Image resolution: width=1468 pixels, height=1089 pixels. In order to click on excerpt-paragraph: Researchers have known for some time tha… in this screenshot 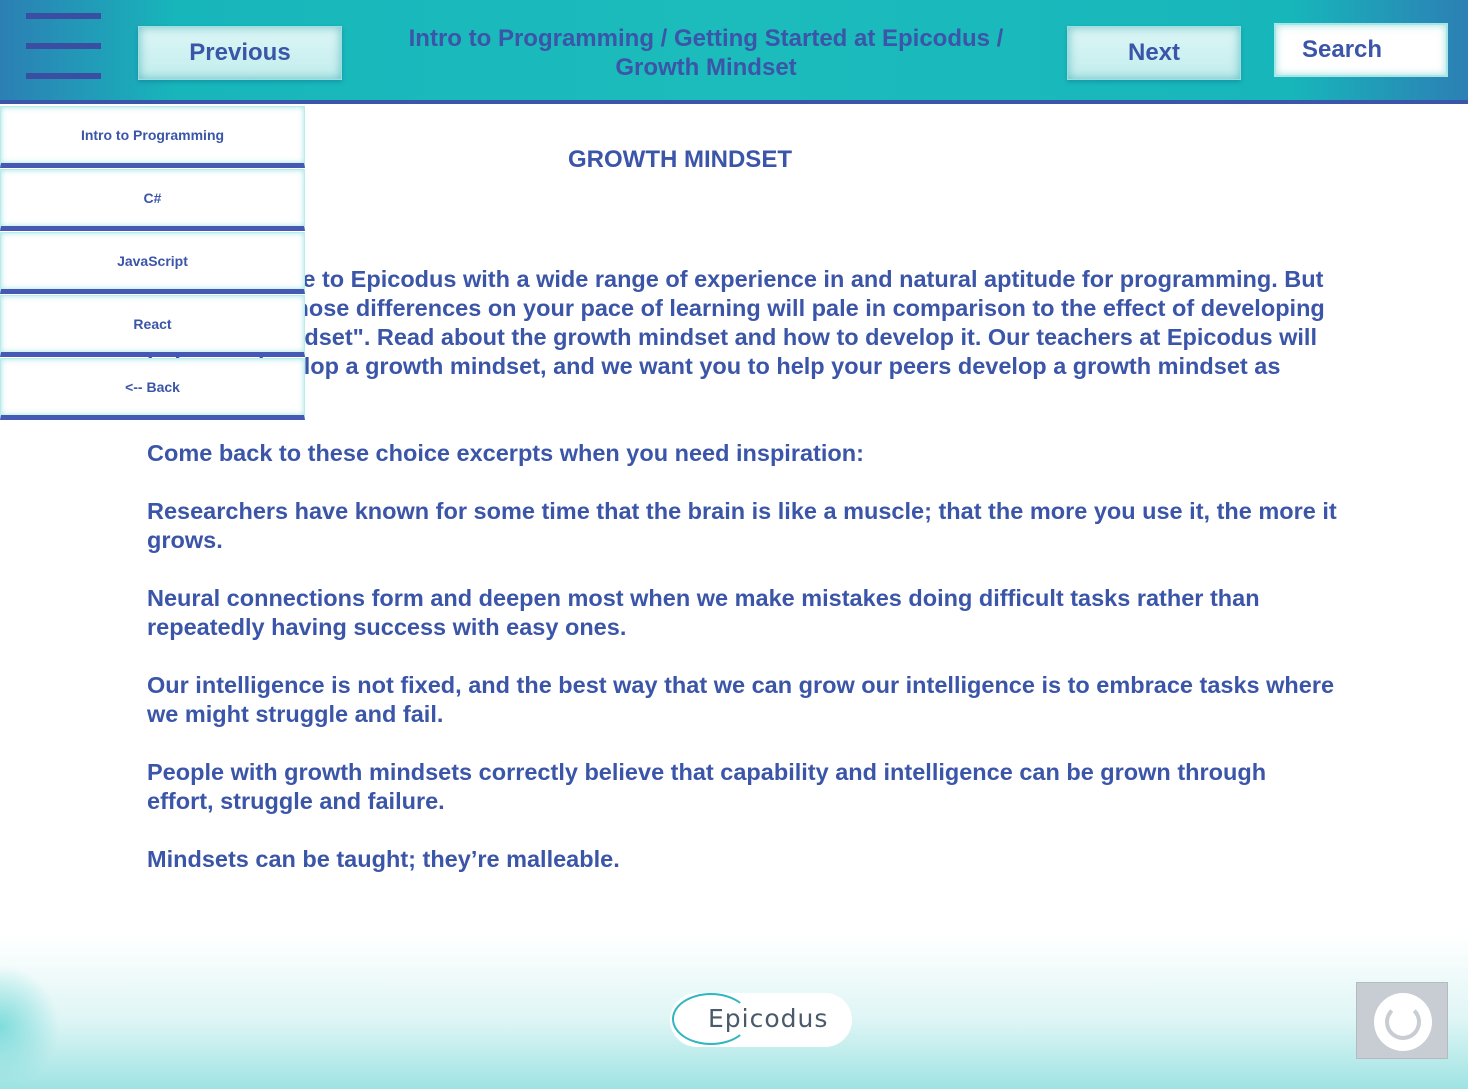, I will do `click(742, 525)`.